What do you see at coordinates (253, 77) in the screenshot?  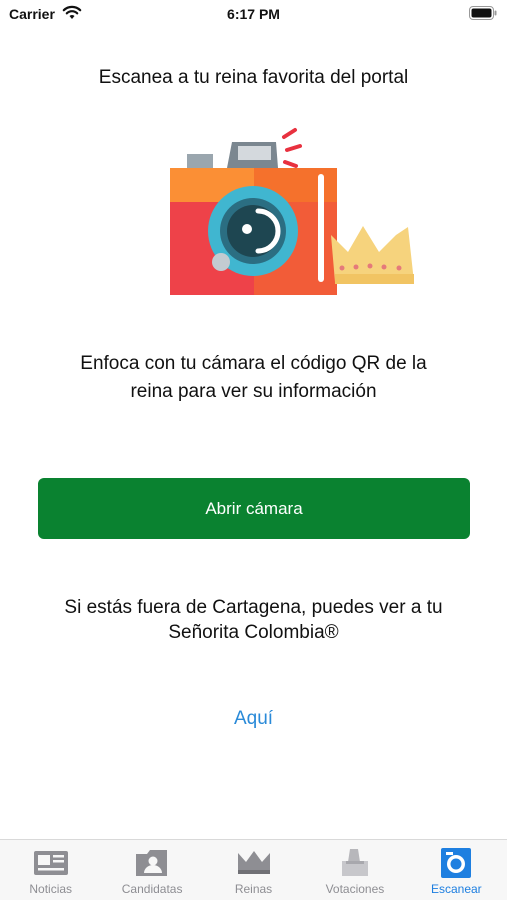 I see `page-headline: Escanea a tu reina favorita del portal` at bounding box center [253, 77].